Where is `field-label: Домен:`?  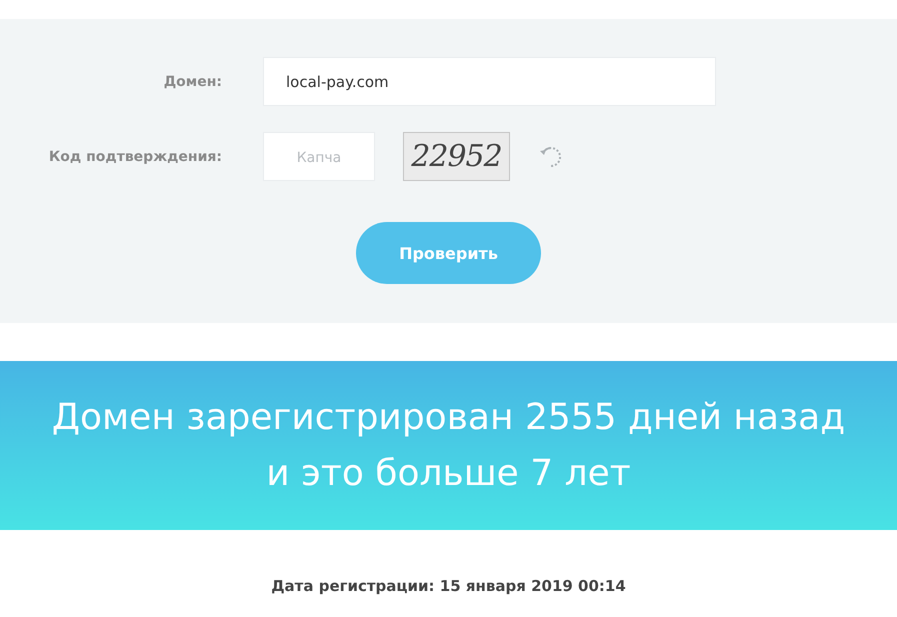
field-label: Домен: is located at coordinates (192, 82).